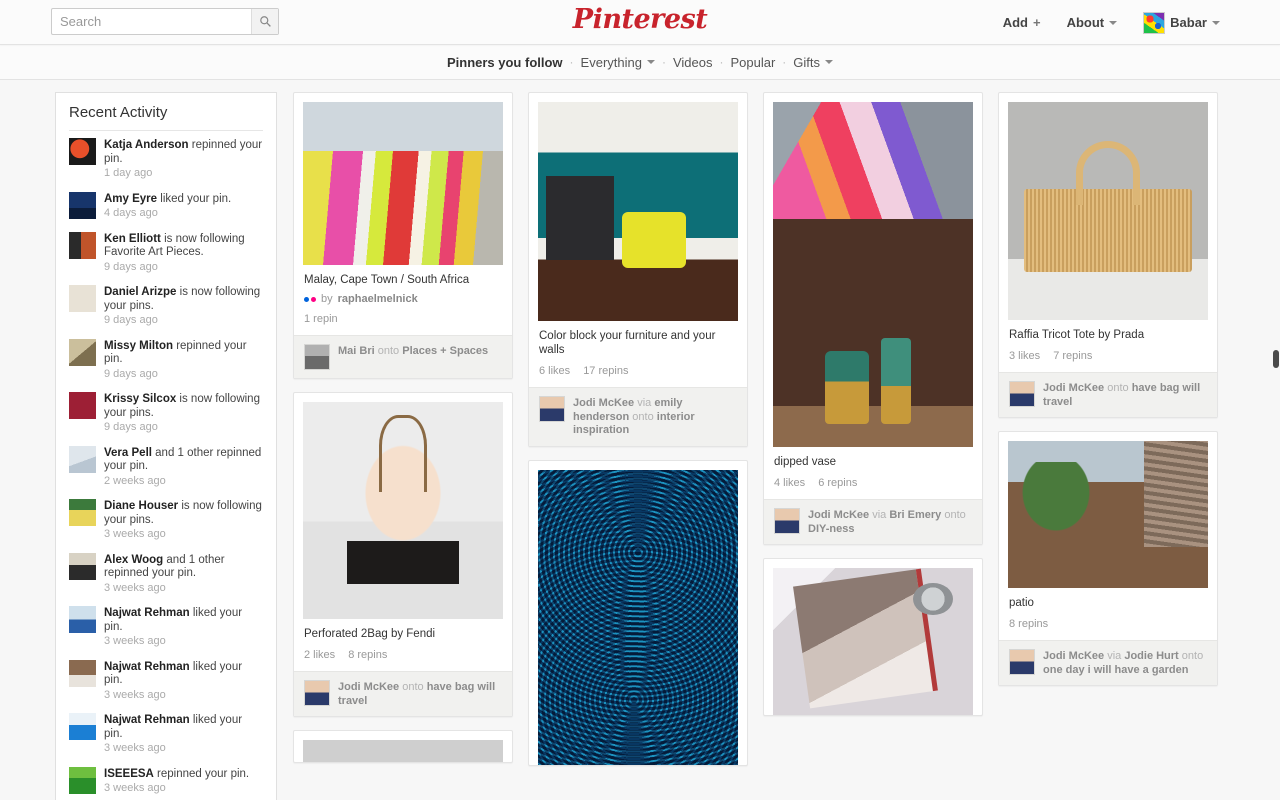 The image size is (1280, 800). What do you see at coordinates (693, 62) in the screenshot?
I see `subnav-item-videos: Videos` at bounding box center [693, 62].